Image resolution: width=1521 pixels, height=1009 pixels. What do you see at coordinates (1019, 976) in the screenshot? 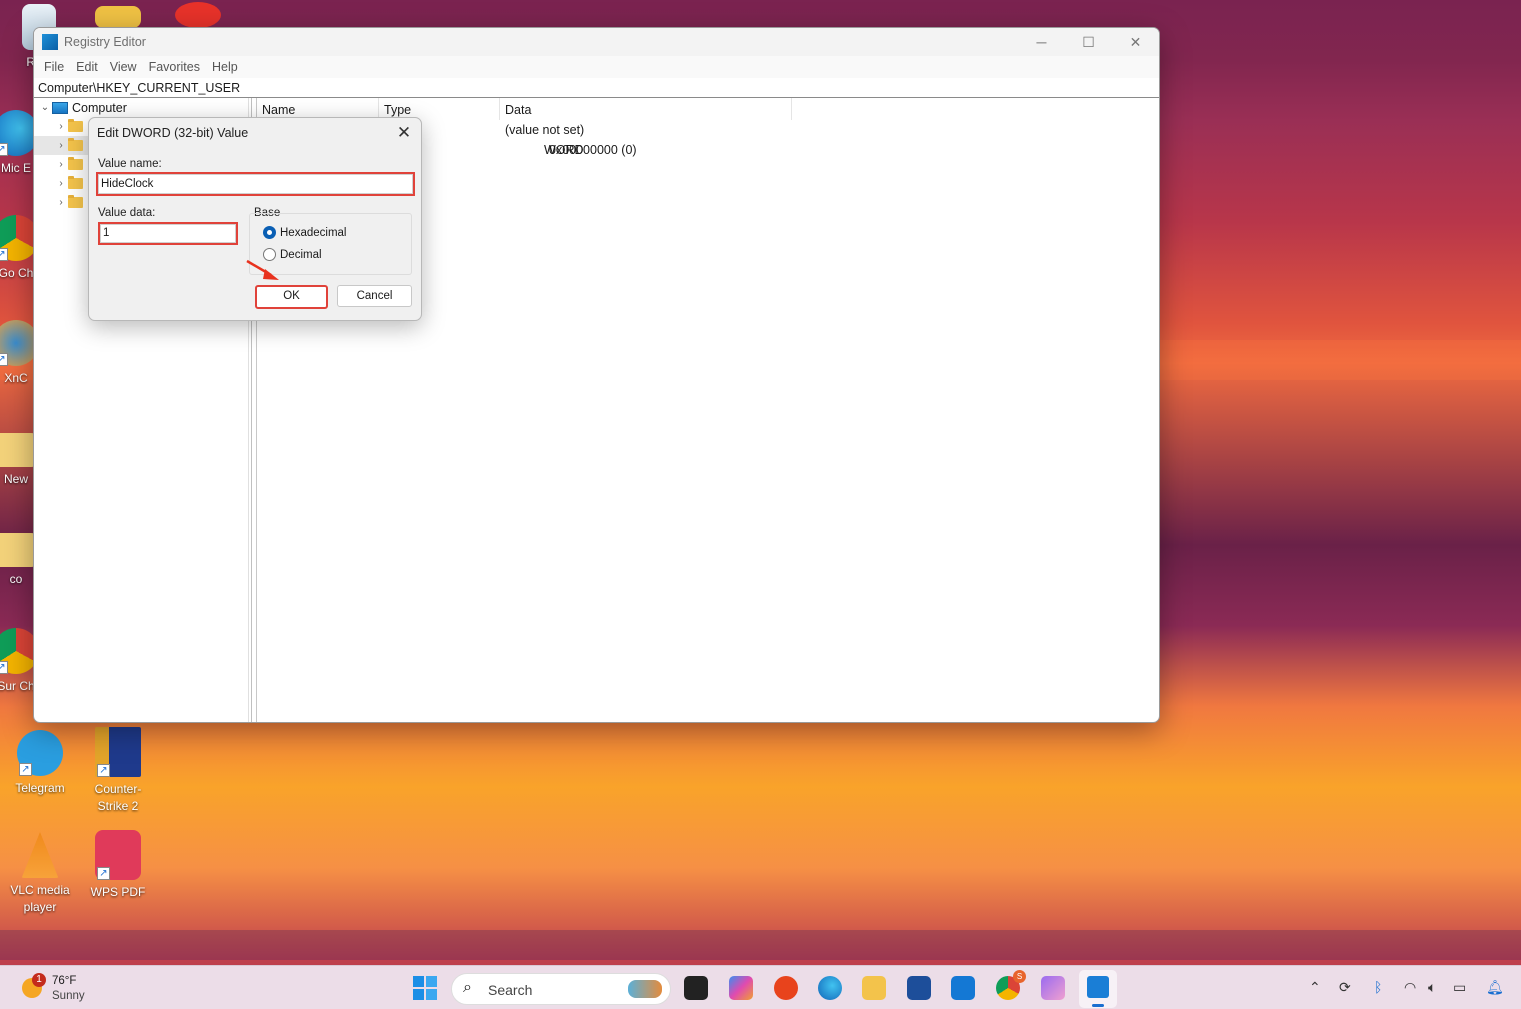
I see `chrome-profile-badge: S` at bounding box center [1019, 976].